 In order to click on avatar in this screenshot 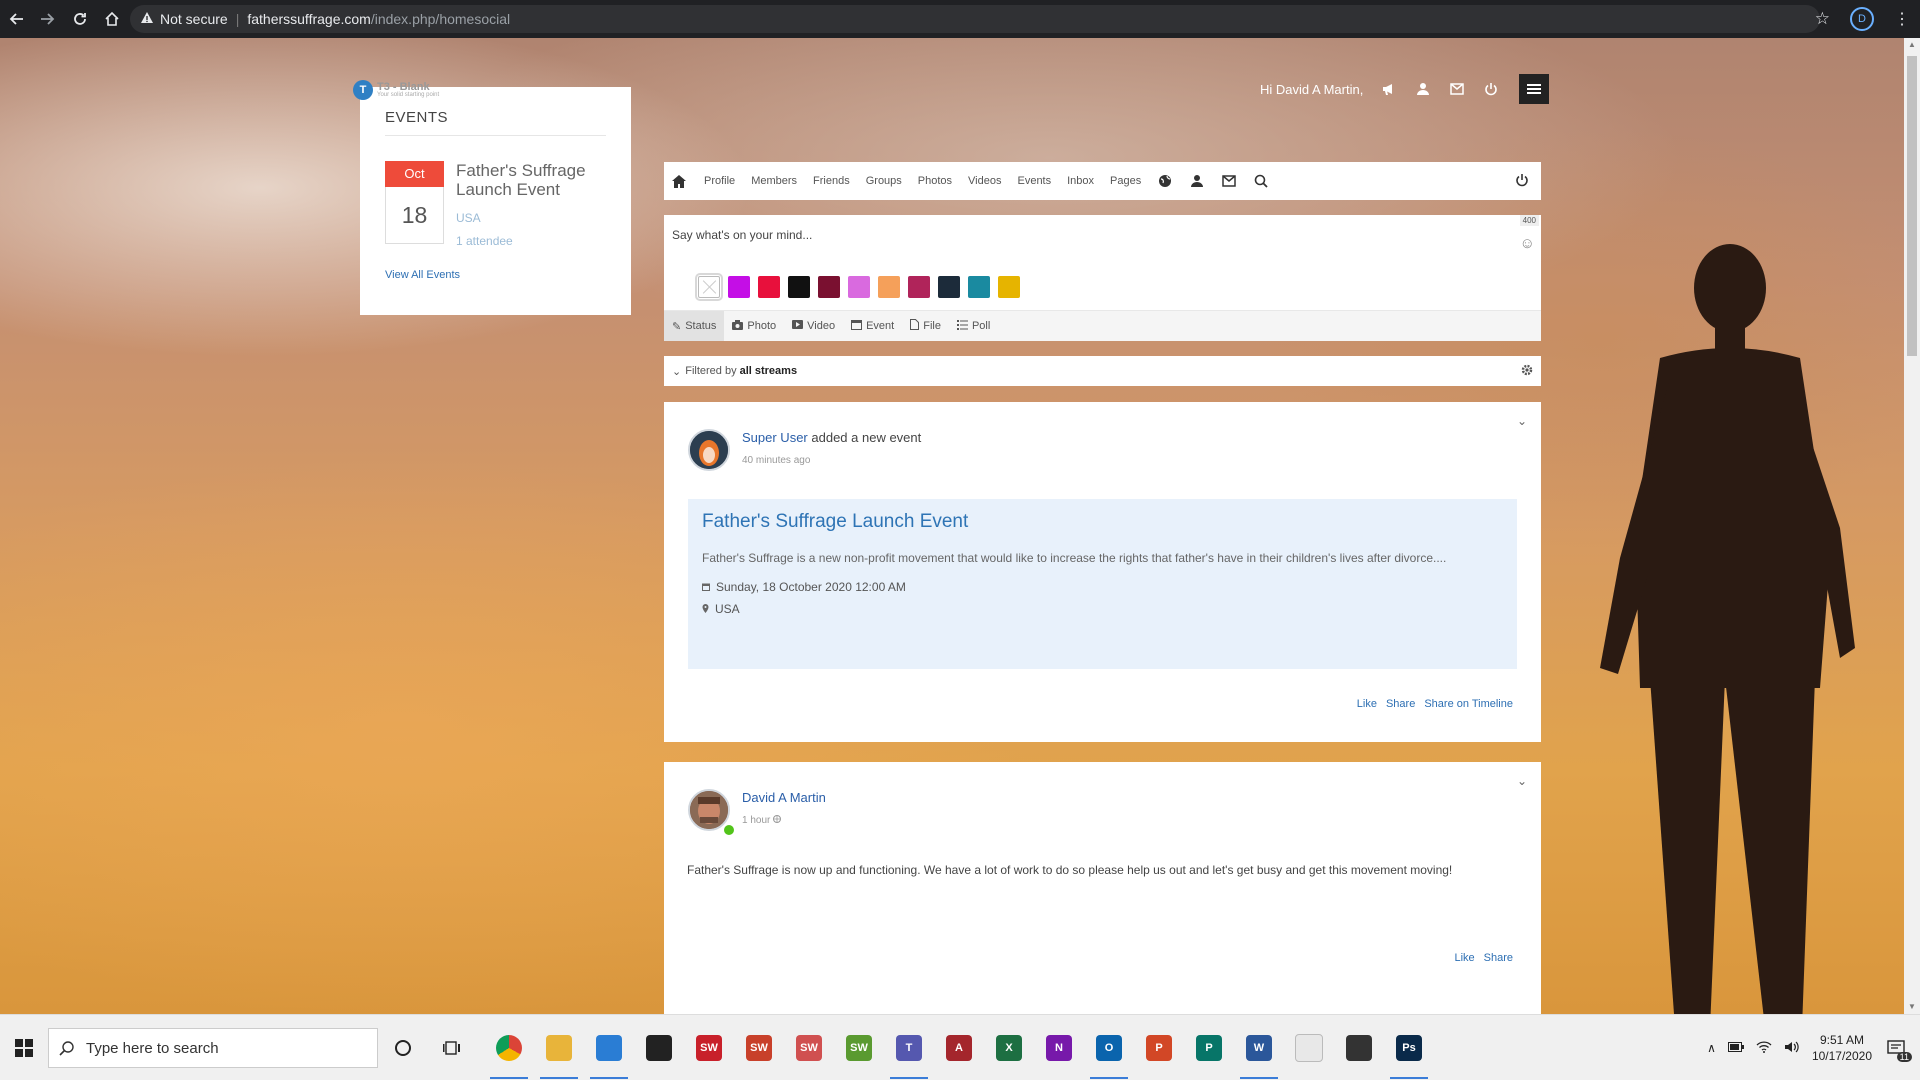, I will do `click(709, 450)`.